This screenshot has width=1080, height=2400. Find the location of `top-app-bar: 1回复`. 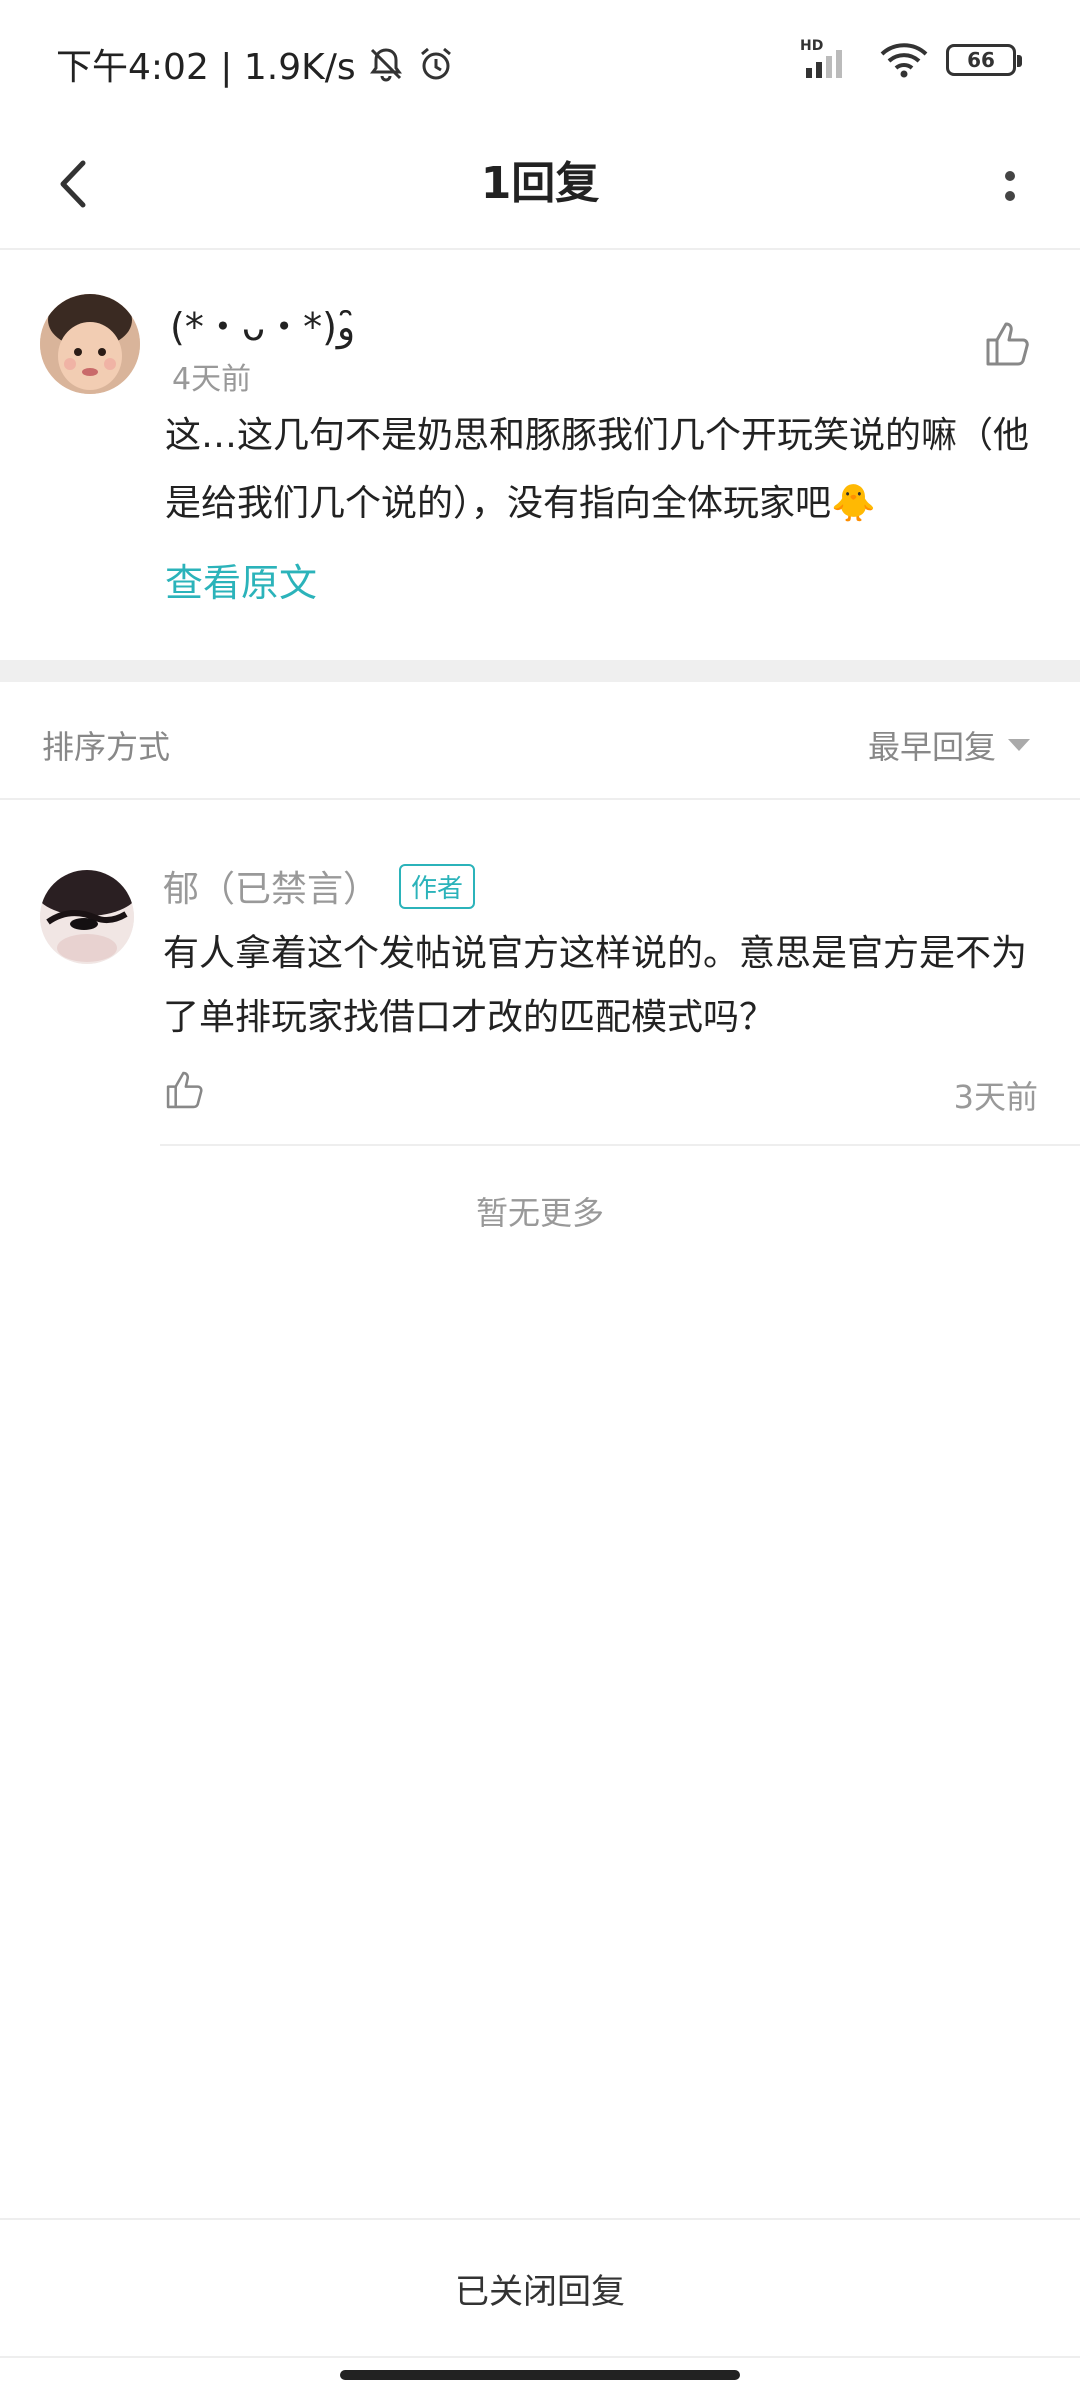

top-app-bar: 1回复 is located at coordinates (540, 187).